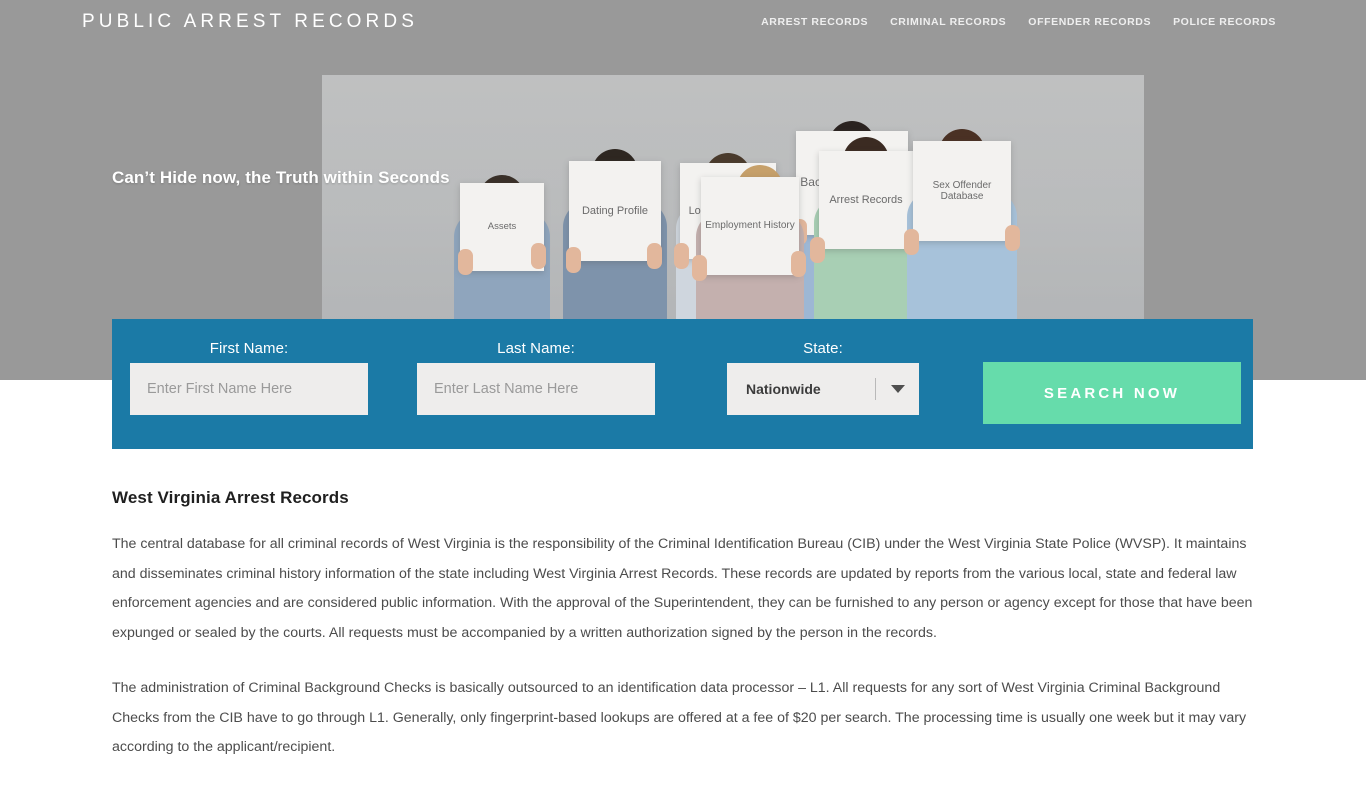 The image size is (1366, 789). I want to click on hero-person: Sex Offender Database, so click(962, 217).